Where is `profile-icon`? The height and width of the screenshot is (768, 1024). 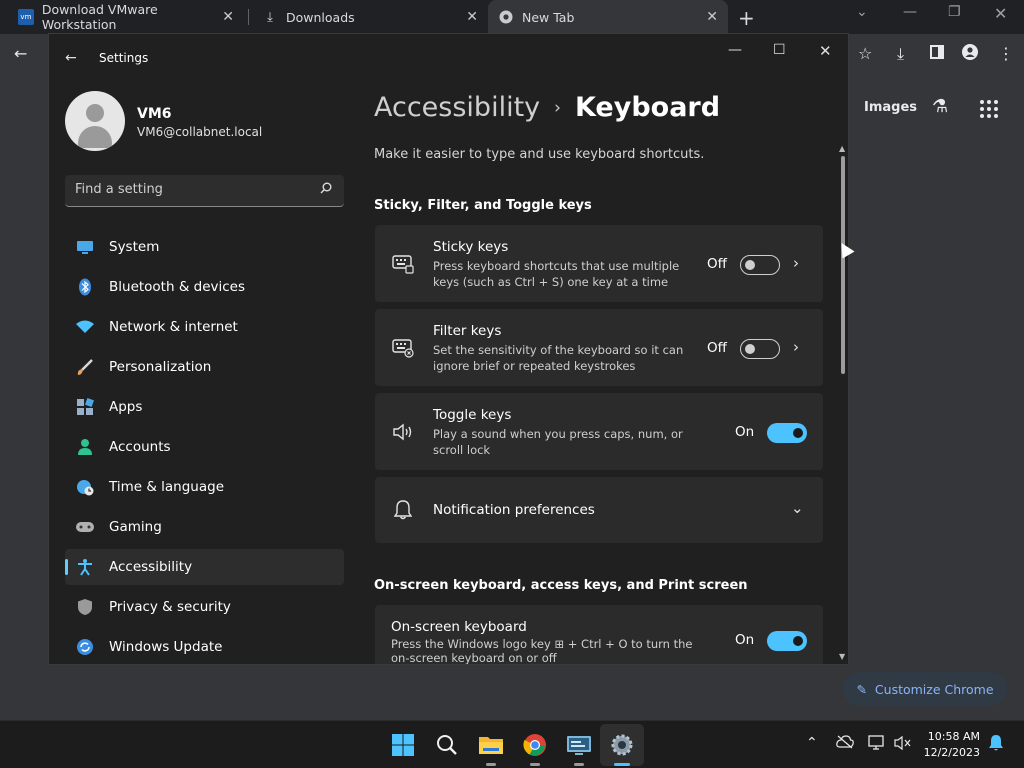 profile-icon is located at coordinates (970, 54).